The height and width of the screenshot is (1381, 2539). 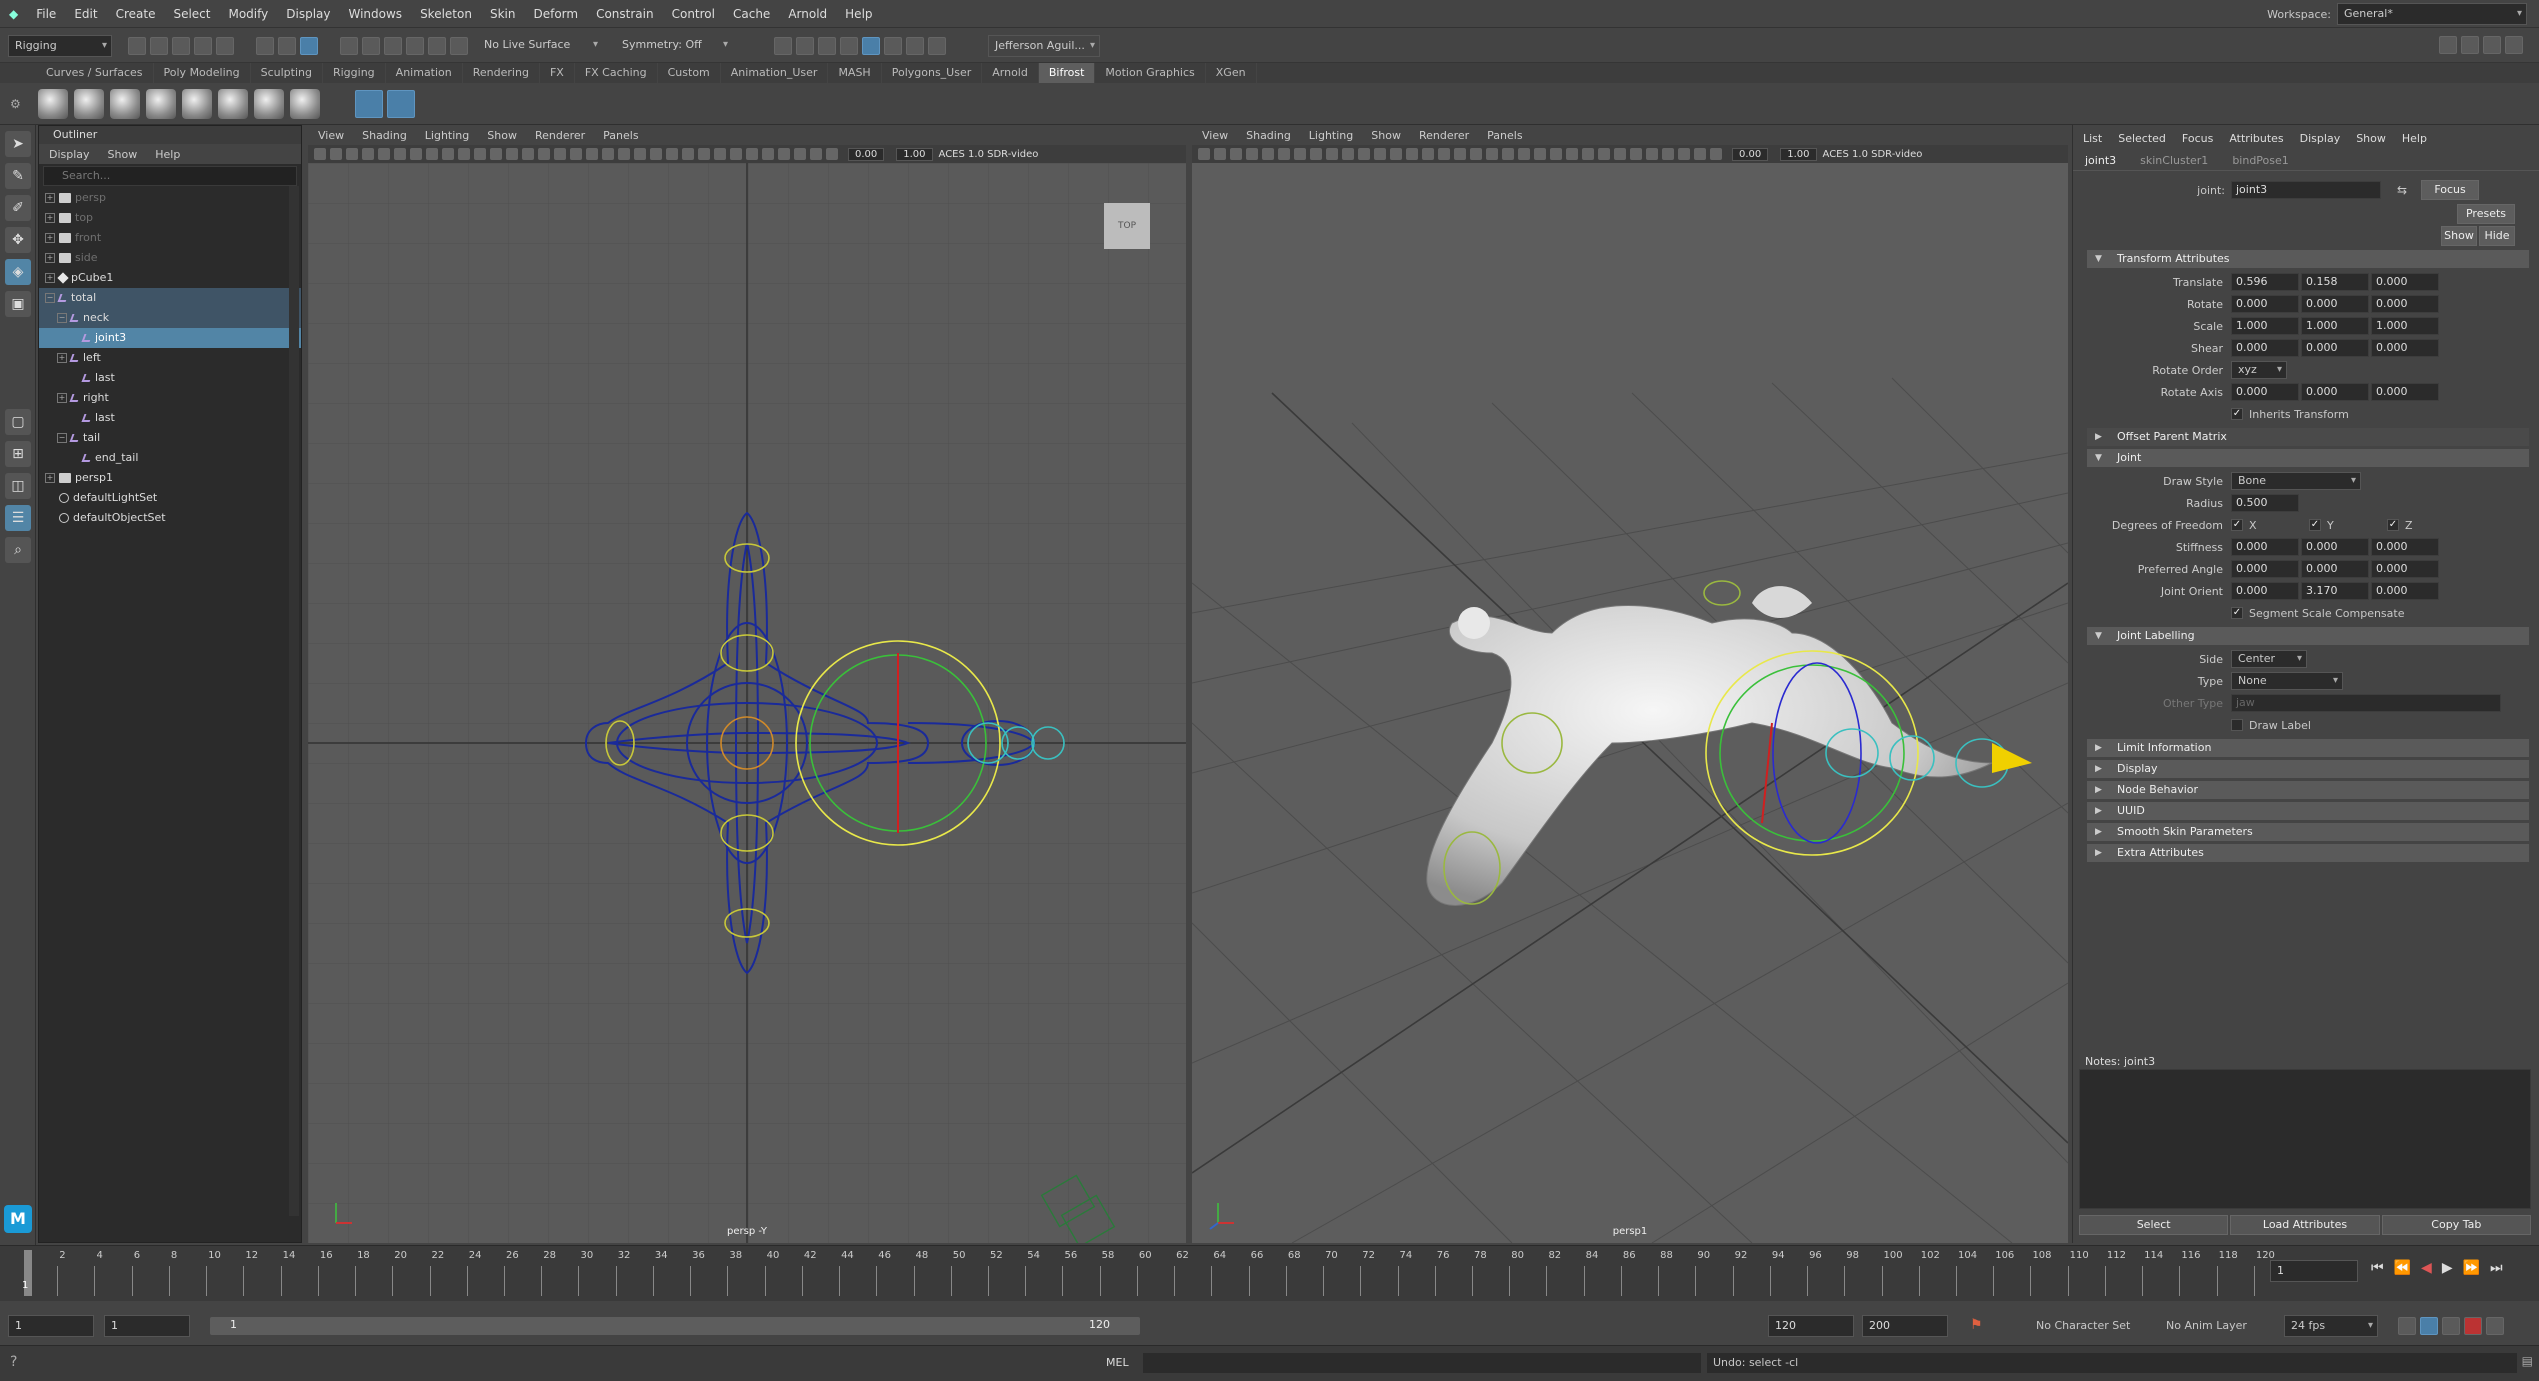 What do you see at coordinates (2265, 392) in the screenshot?
I see `rotate-axis-x-field: 0.000` at bounding box center [2265, 392].